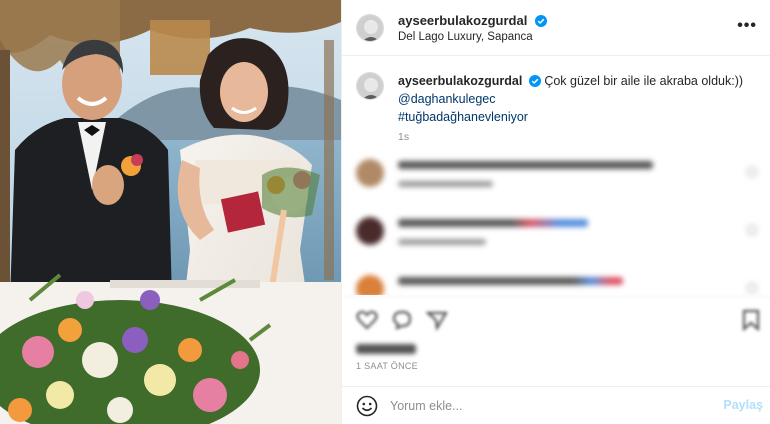 The height and width of the screenshot is (424, 770). Describe the element at coordinates (367, 320) in the screenshot. I see `heart-icon` at that location.